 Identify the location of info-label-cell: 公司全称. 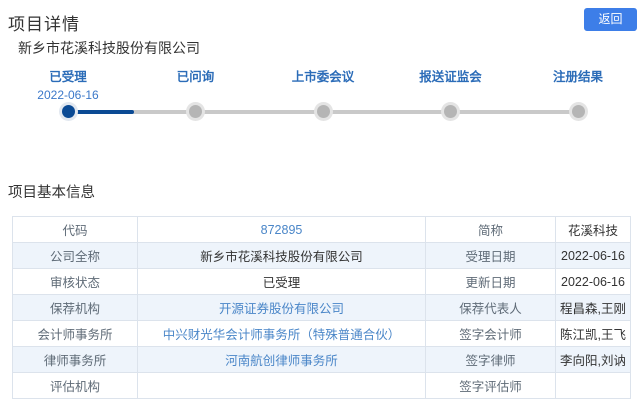
(75, 255).